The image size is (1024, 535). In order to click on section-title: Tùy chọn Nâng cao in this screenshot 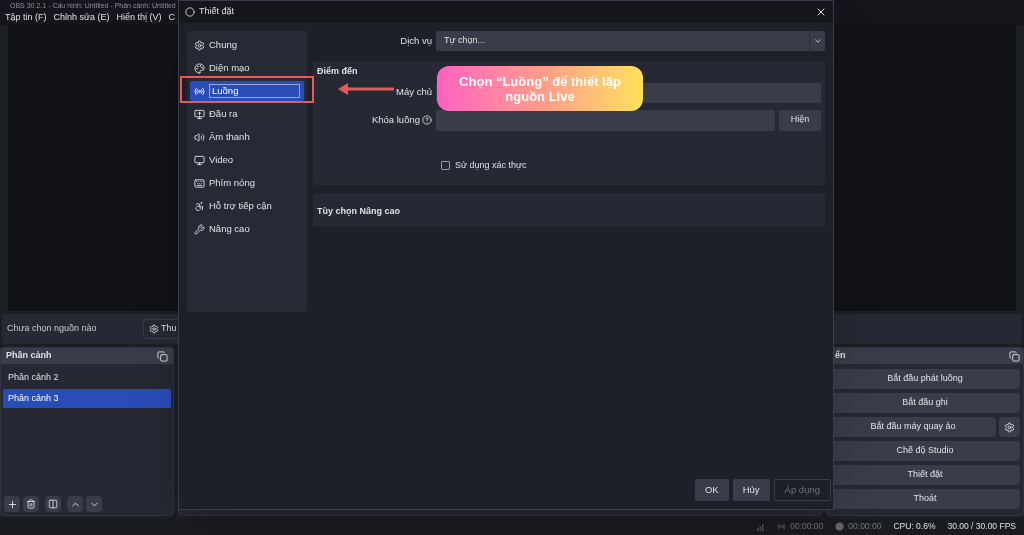, I will do `click(358, 211)`.